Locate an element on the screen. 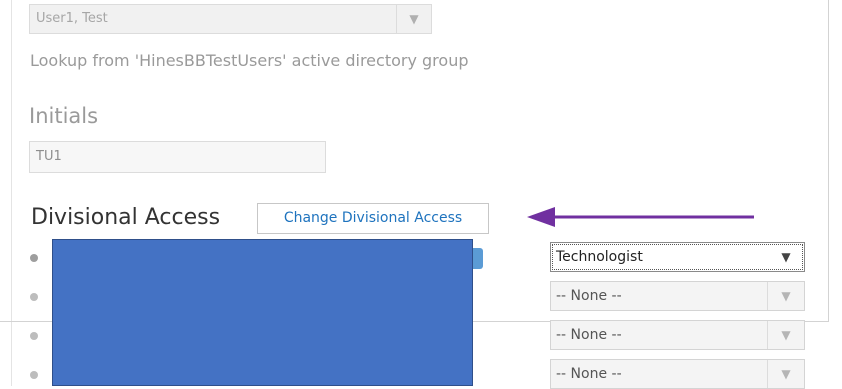 The height and width of the screenshot is (389, 842). initials-value: TU1 is located at coordinates (49, 156).